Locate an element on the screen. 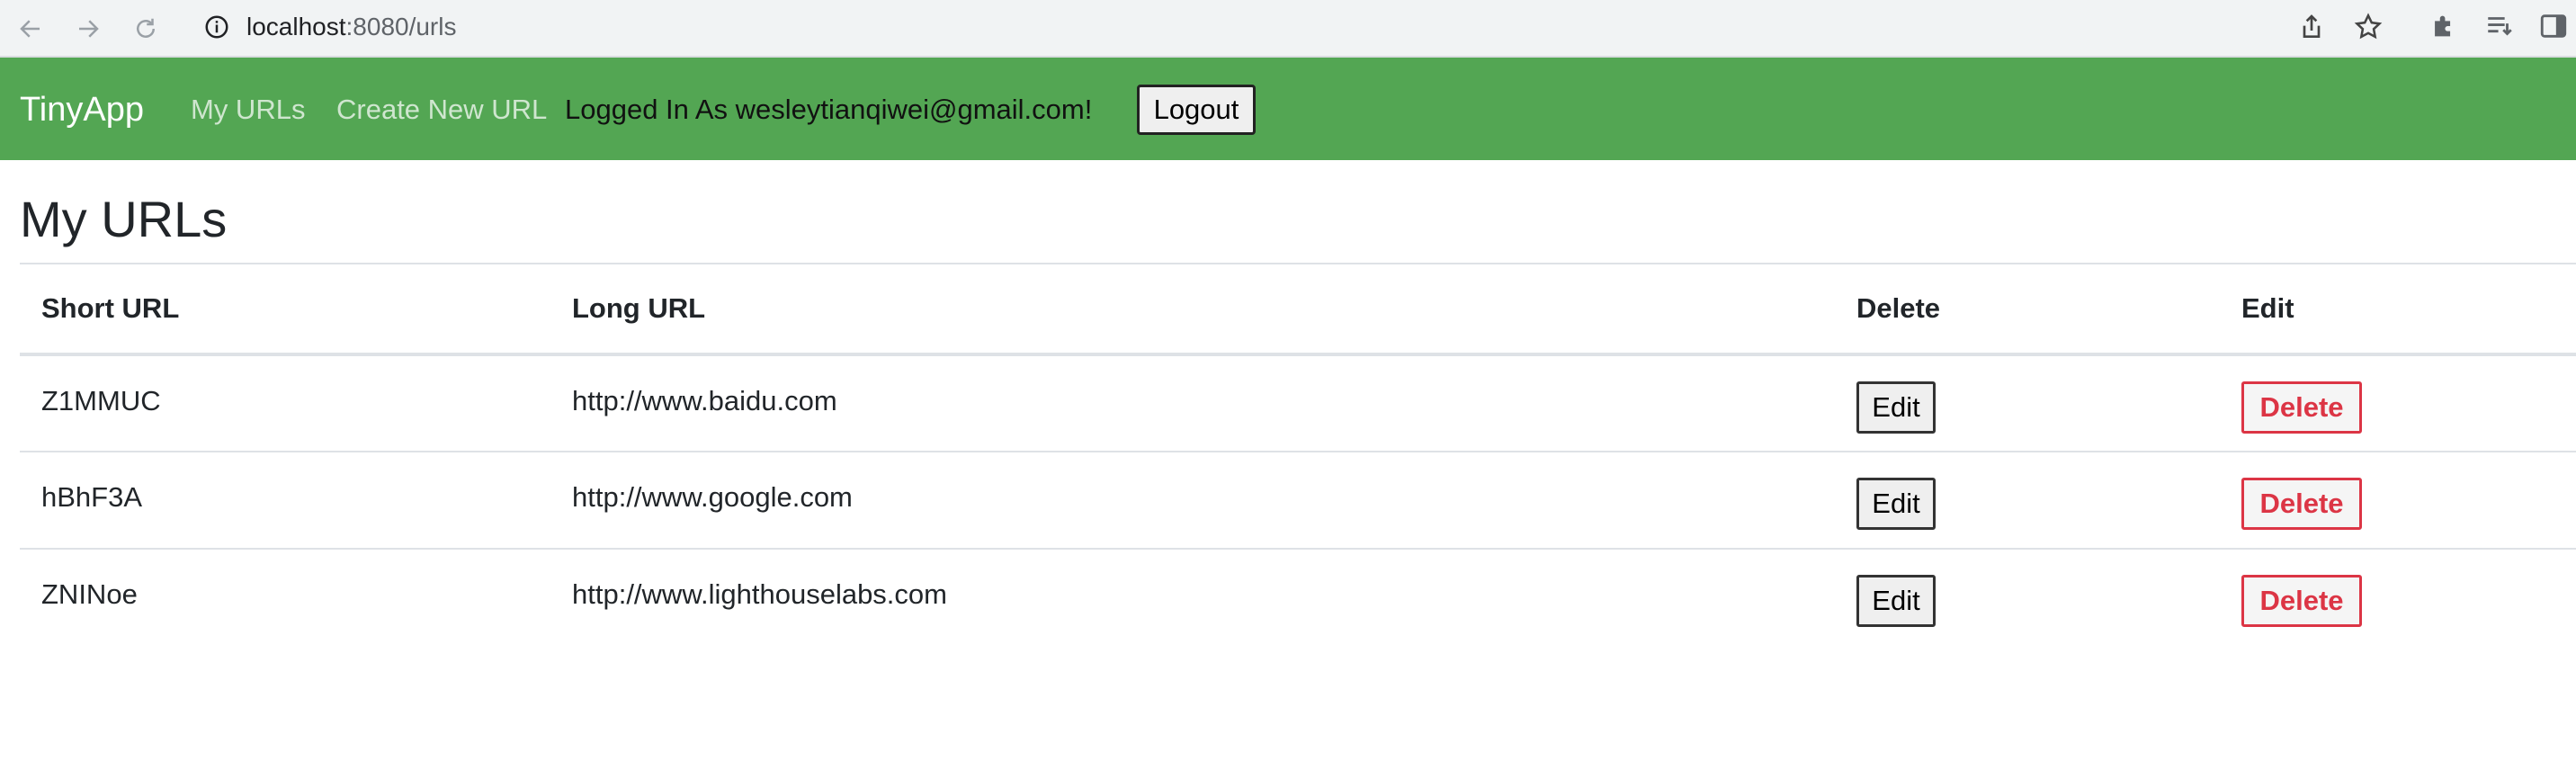  table-header-row: Short URL Long URL Delete Edit is located at coordinates (1298, 309).